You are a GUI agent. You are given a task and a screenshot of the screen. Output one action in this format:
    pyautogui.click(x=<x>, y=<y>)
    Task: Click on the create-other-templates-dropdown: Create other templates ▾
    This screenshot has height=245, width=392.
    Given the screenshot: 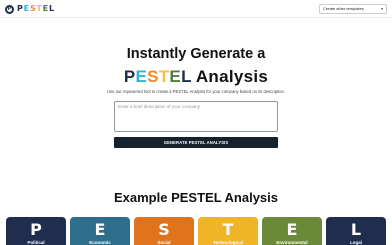 What is the action you would take?
    pyautogui.click(x=353, y=9)
    